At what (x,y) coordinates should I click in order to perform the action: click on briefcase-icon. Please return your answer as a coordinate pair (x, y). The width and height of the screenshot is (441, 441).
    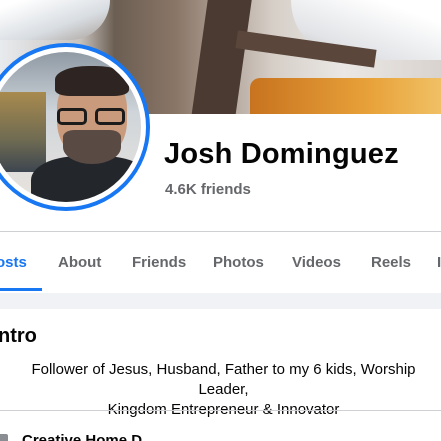
    Looking at the image, I should click on (4, 437).